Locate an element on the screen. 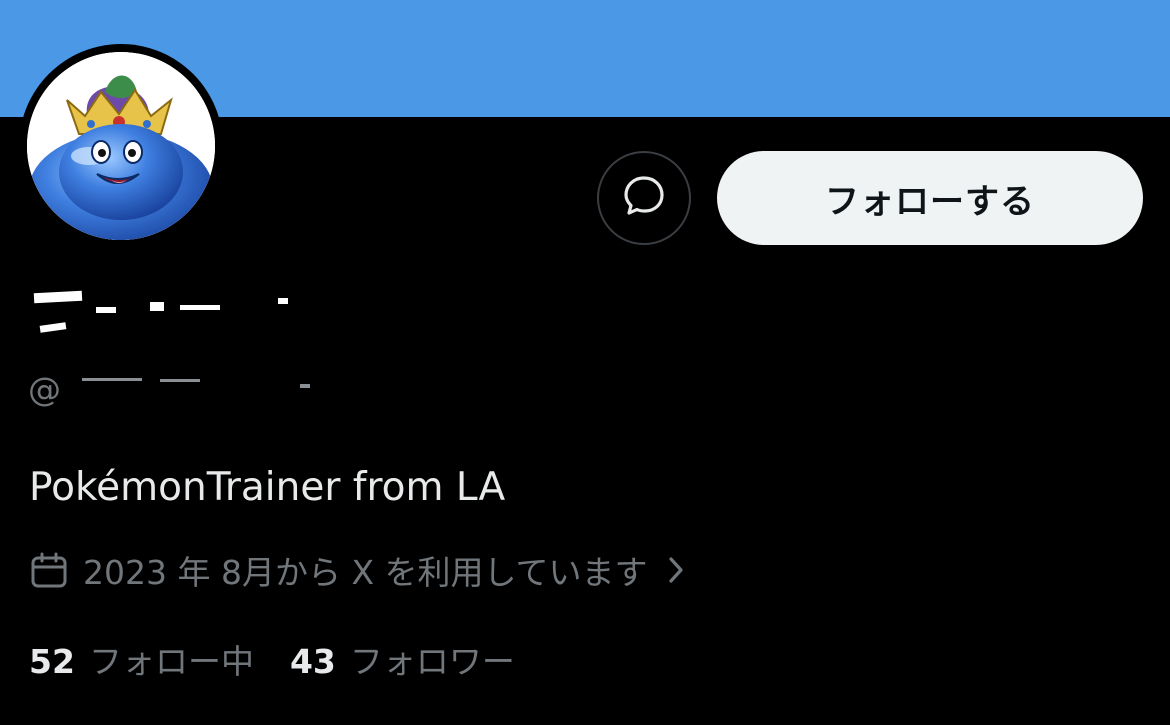  calendar-icon is located at coordinates (49, 570).